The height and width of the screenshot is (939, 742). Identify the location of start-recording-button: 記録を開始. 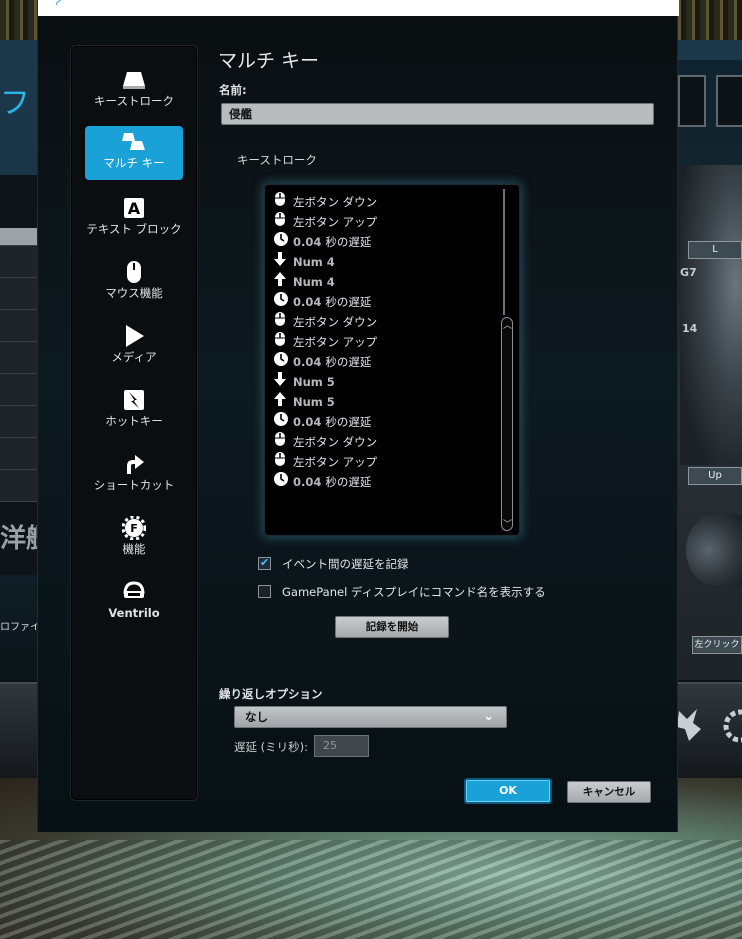
(392, 627).